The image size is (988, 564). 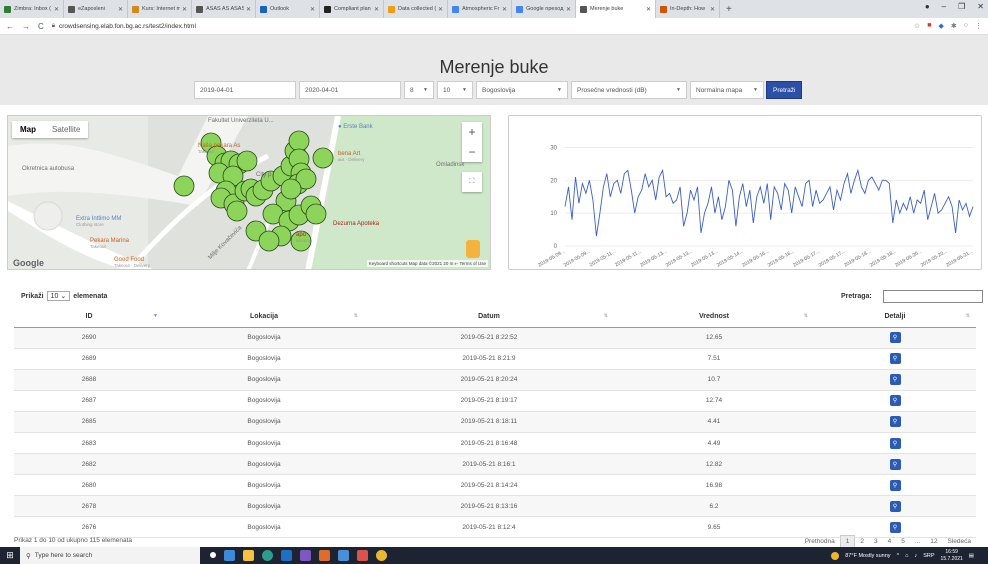 I want to click on fullscreen-icon: ⛶, so click(x=472, y=182).